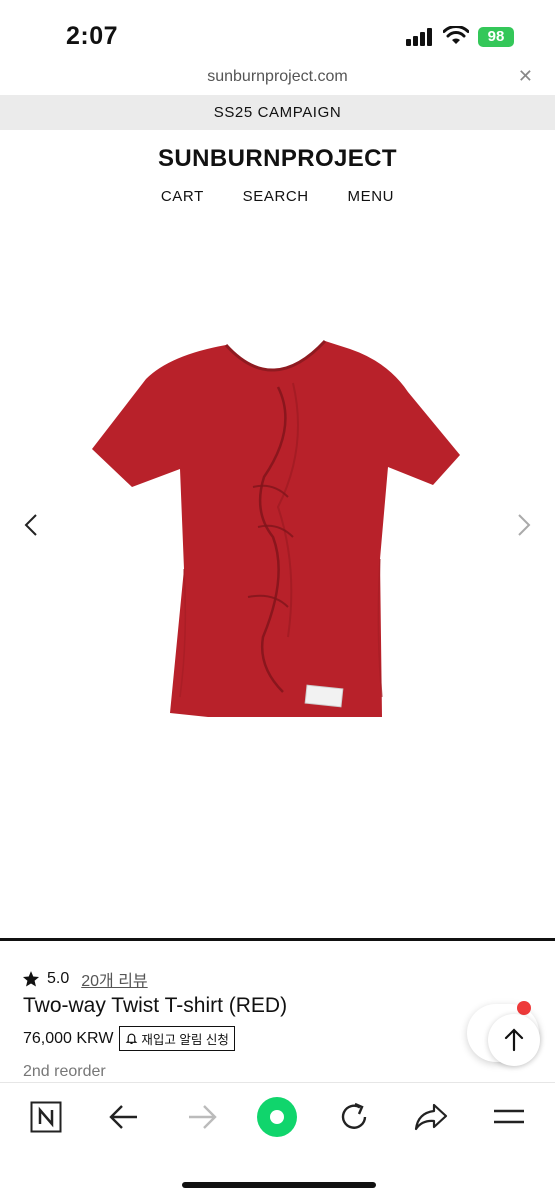  What do you see at coordinates (58, 978) in the screenshot?
I see `rating-value: 5.0` at bounding box center [58, 978].